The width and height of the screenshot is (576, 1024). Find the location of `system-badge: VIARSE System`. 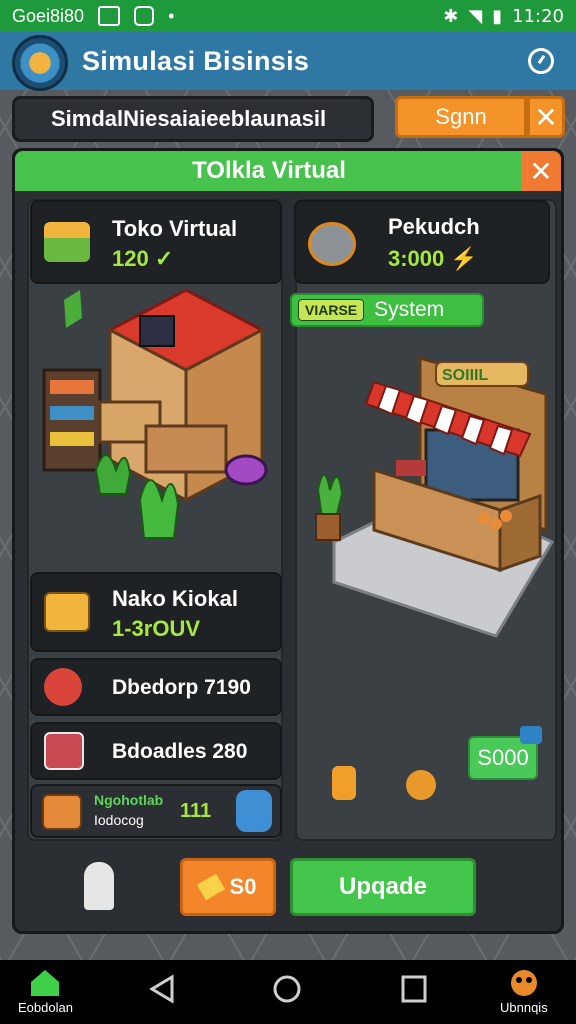

system-badge: VIARSE System is located at coordinates (387, 310).